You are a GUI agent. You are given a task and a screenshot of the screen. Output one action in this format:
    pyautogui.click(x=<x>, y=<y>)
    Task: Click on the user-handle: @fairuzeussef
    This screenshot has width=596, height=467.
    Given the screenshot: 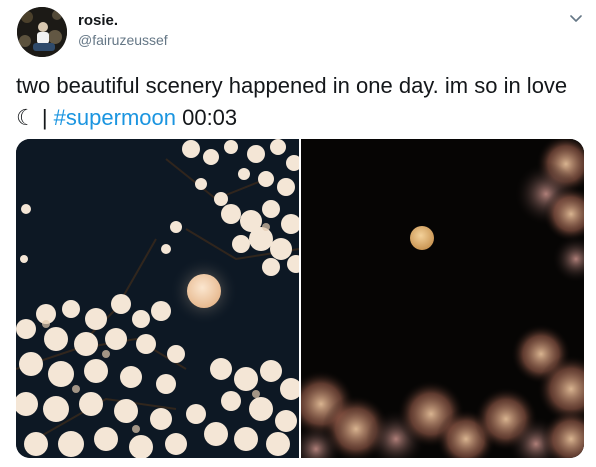 What is the action you would take?
    pyautogui.click(x=123, y=40)
    